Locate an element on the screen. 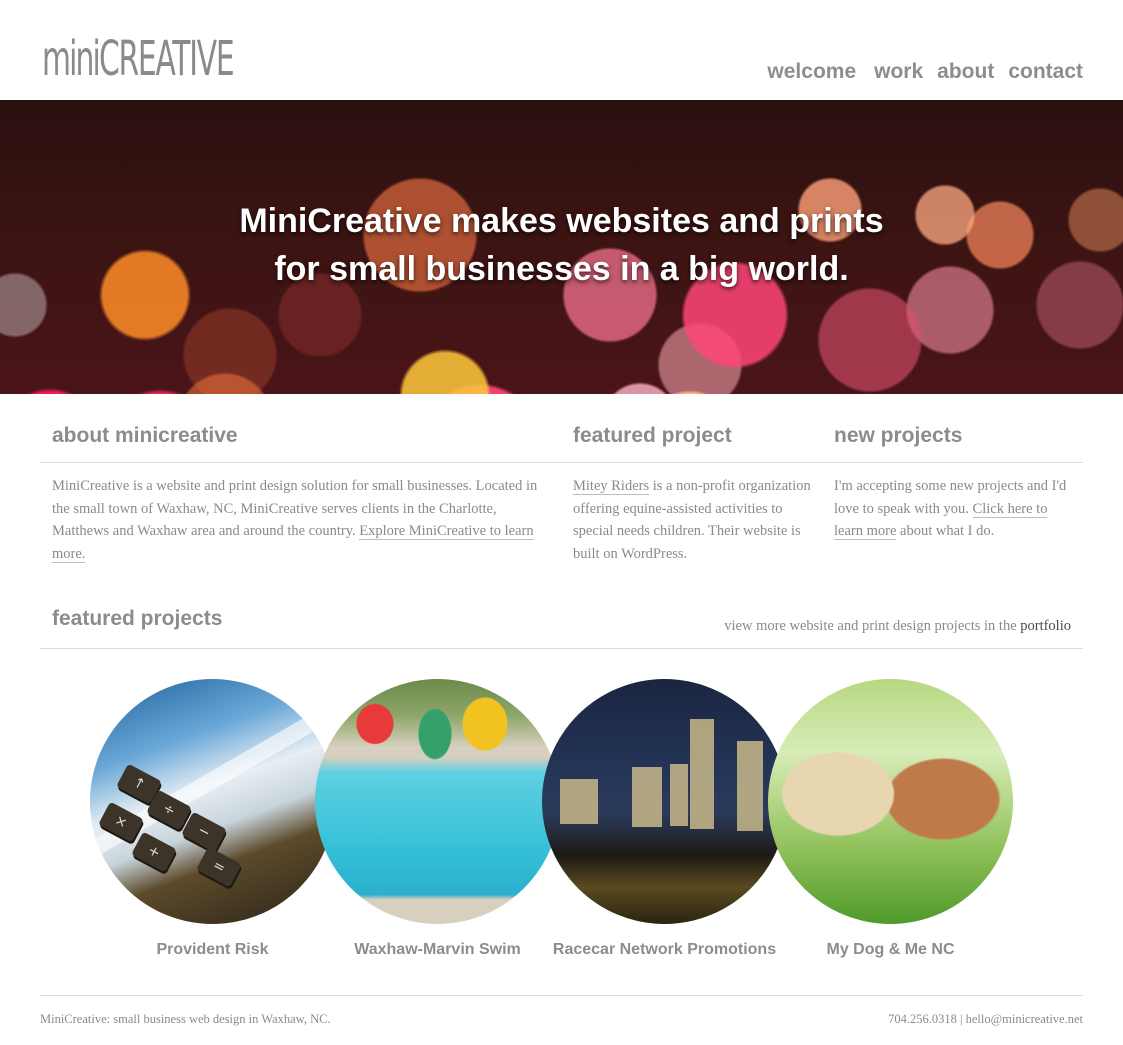  featured-divider is located at coordinates (561, 648).